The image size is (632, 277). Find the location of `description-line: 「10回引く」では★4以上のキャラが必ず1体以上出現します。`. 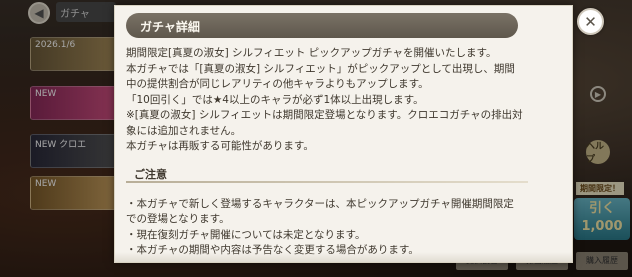

description-line: 「10回引く」では★4以上のキャラが必ず1体以上出現します。 is located at coordinates (275, 99).